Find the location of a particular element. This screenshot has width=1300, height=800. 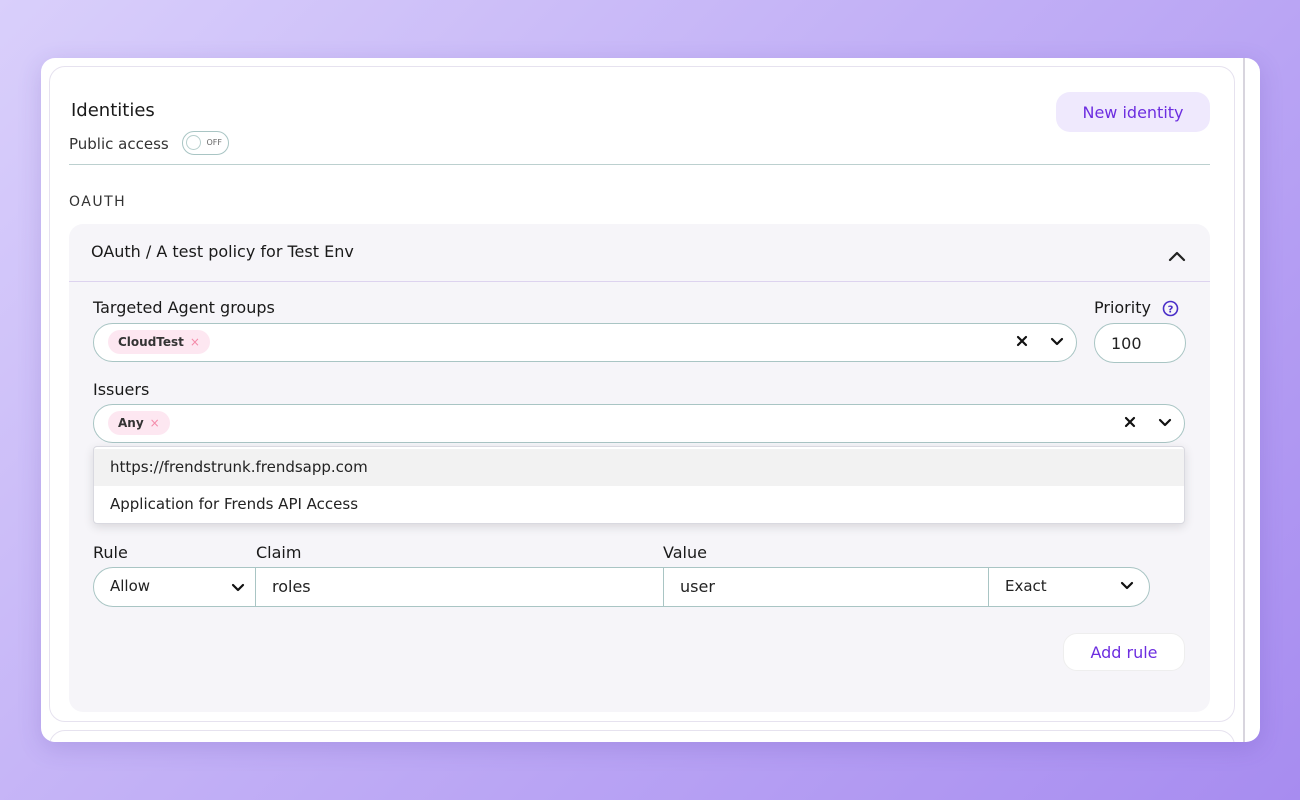

toggle-knob is located at coordinates (193, 142).